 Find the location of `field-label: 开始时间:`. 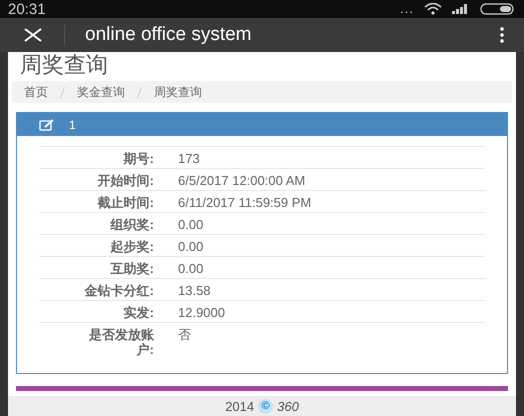

field-label: 开始时间: is located at coordinates (125, 180).